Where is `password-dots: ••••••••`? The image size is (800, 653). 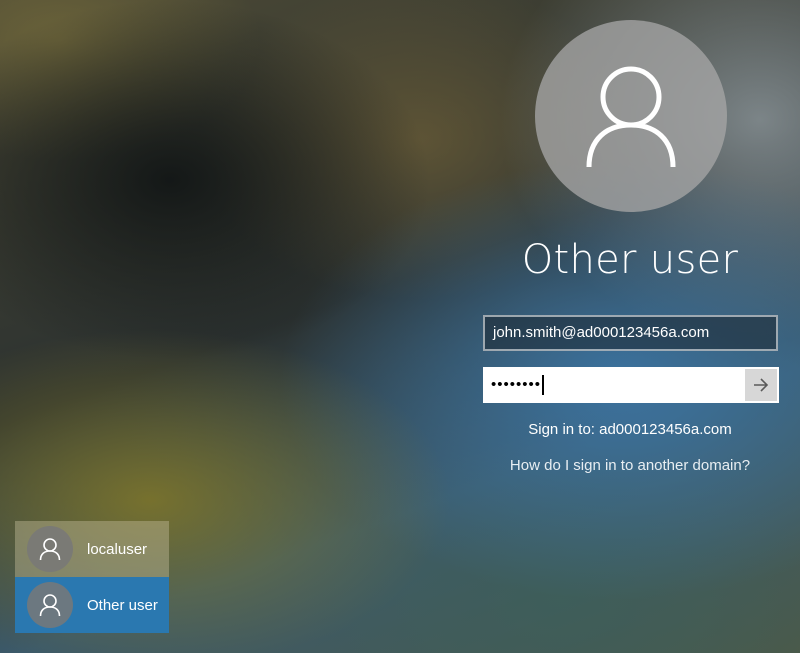
password-dots: •••••••• is located at coordinates (516, 384).